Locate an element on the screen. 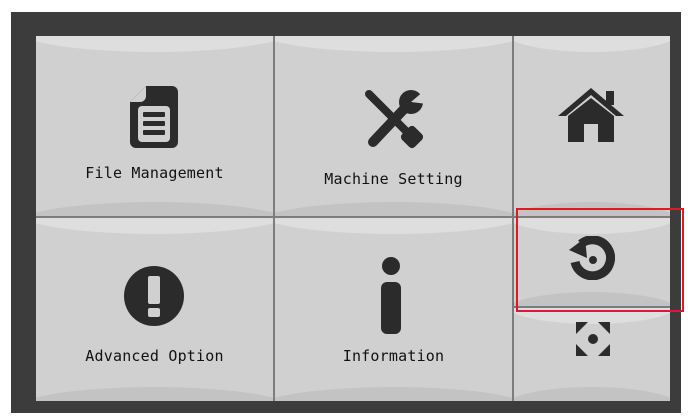 The image size is (692, 419). file-management-button: File Management is located at coordinates (154, 126).